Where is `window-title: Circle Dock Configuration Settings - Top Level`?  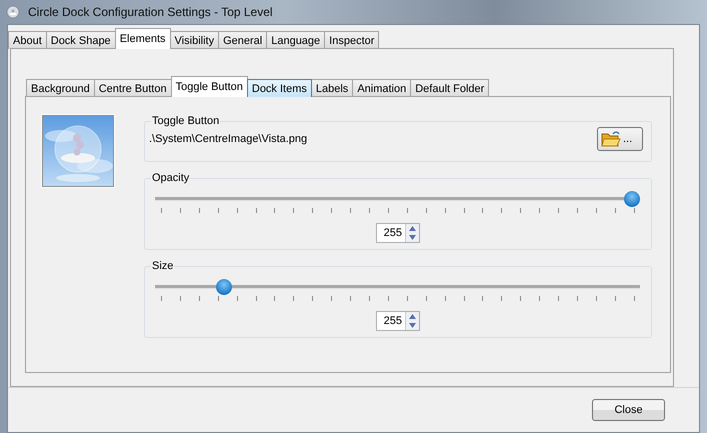 window-title: Circle Dock Configuration Settings - Top Level is located at coordinates (150, 12).